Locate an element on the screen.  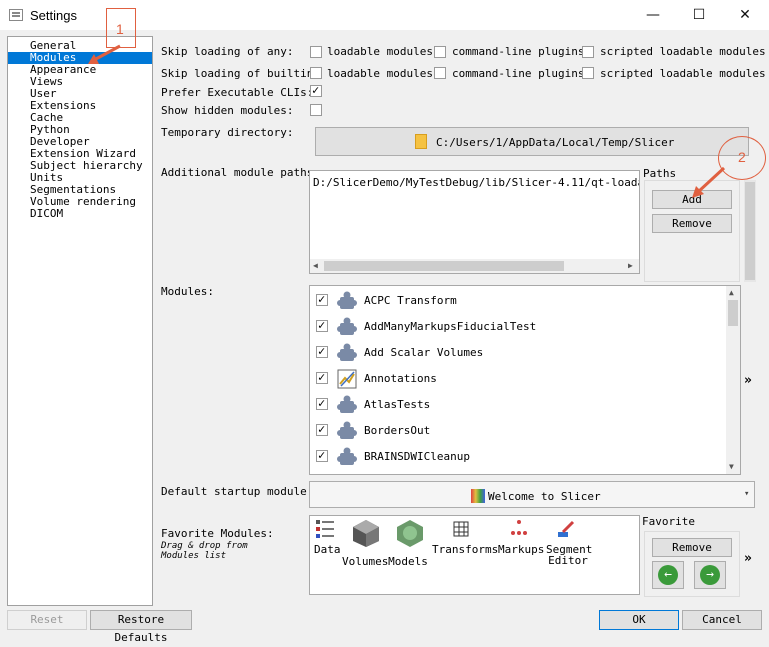
temp-dir-label: Temporary directory: is located at coordinates (227, 132).